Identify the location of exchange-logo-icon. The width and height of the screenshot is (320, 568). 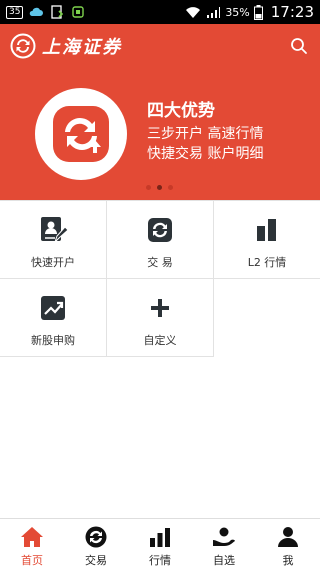
(81, 134).